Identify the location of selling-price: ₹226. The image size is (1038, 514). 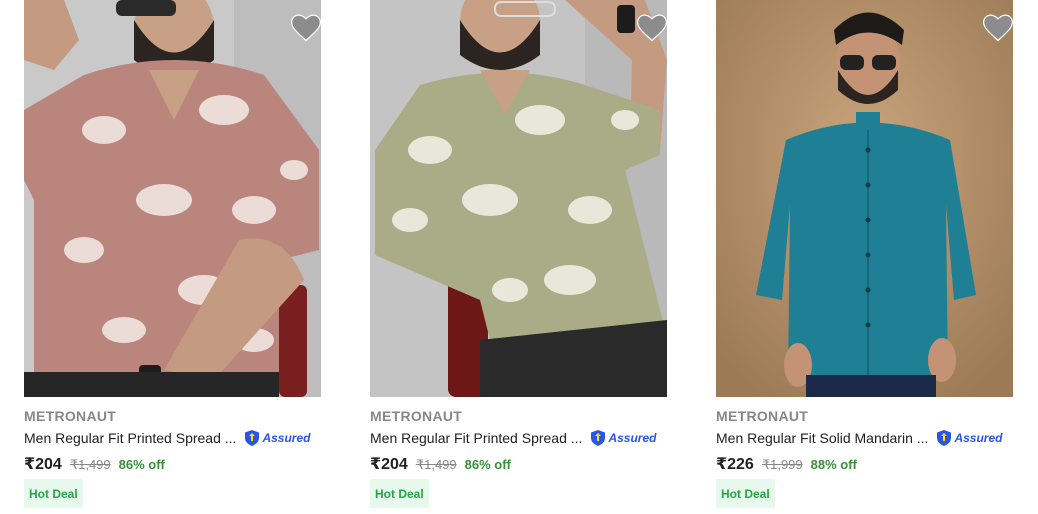
(735, 464).